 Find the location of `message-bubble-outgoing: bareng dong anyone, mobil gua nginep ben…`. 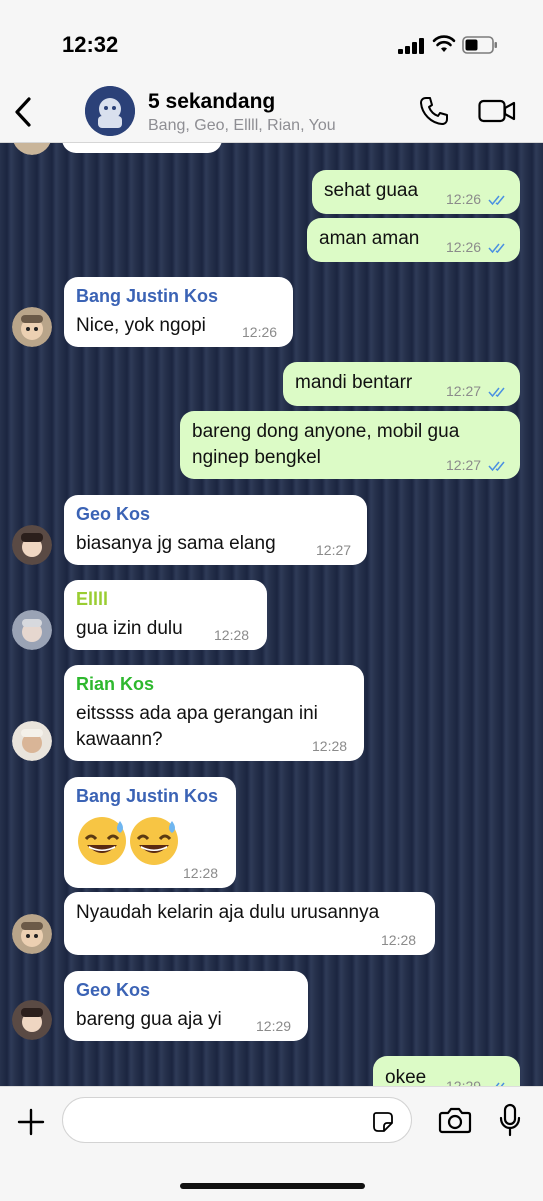

message-bubble-outgoing: bareng dong anyone, mobil gua nginep ben… is located at coordinates (350, 445).